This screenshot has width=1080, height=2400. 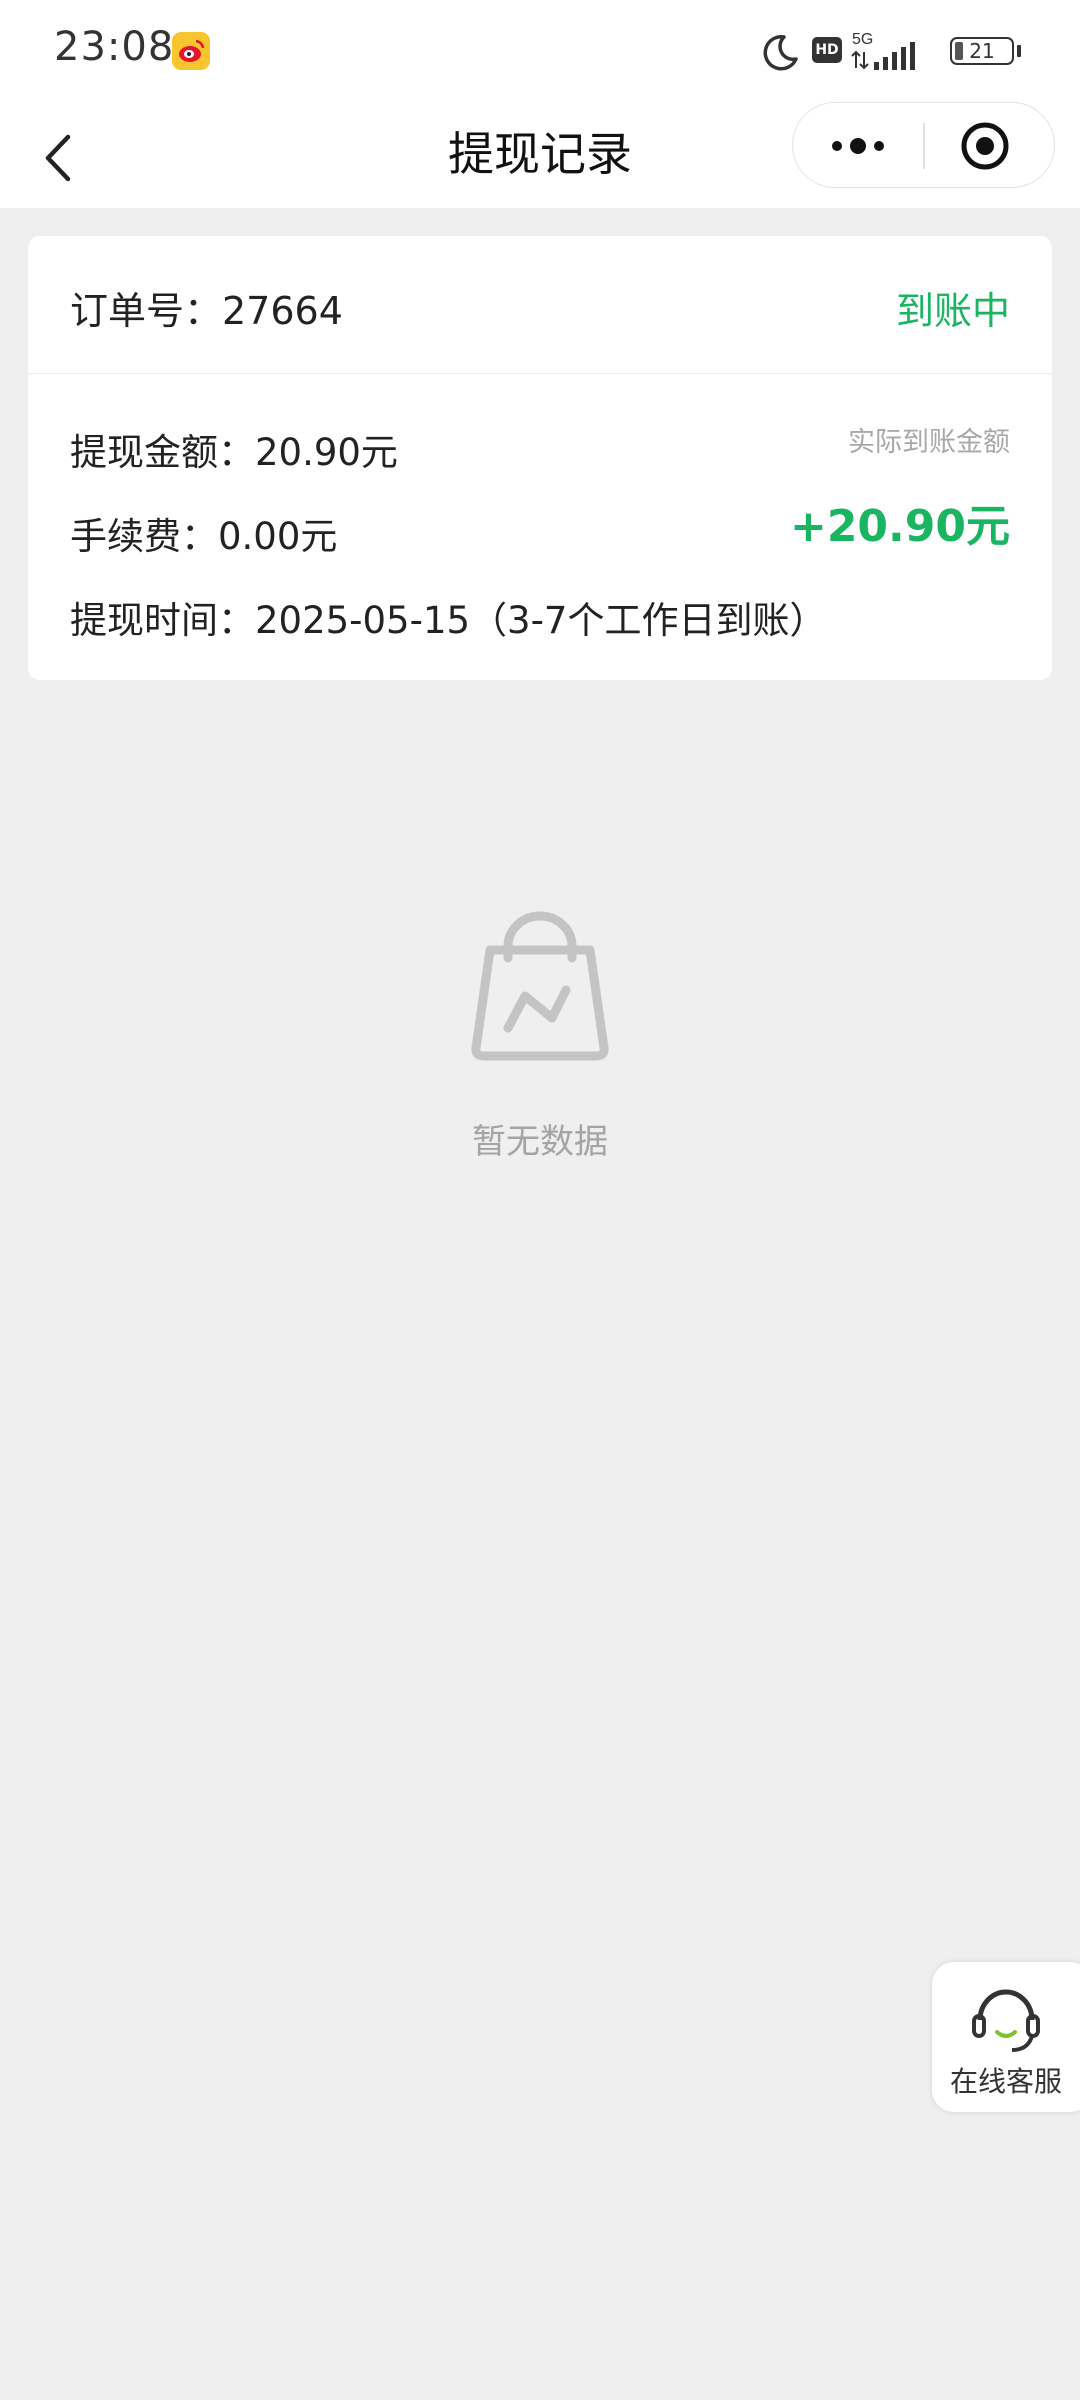 What do you see at coordinates (862, 39) in the screenshot?
I see `network-type: 5G` at bounding box center [862, 39].